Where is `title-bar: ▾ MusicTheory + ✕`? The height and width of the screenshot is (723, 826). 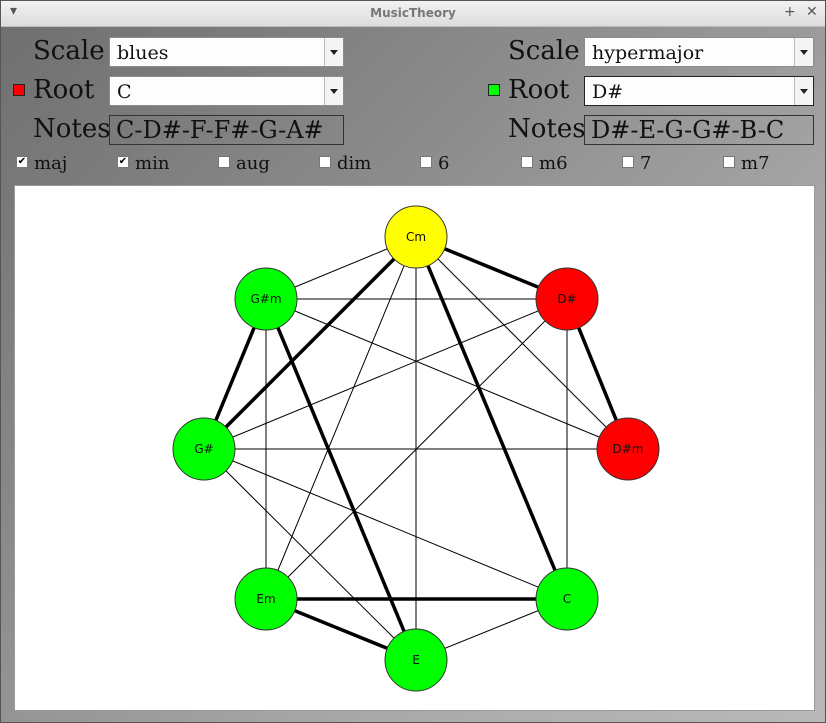 title-bar: ▾ MusicTheory + ✕ is located at coordinates (413, 14).